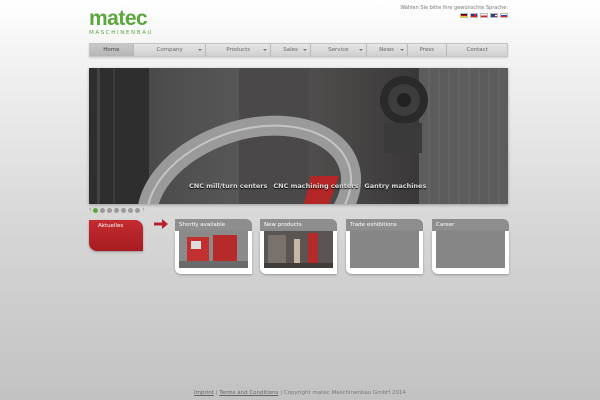  I want to click on hero-link-mill-turn: CNC mill/turn centers, so click(228, 186).